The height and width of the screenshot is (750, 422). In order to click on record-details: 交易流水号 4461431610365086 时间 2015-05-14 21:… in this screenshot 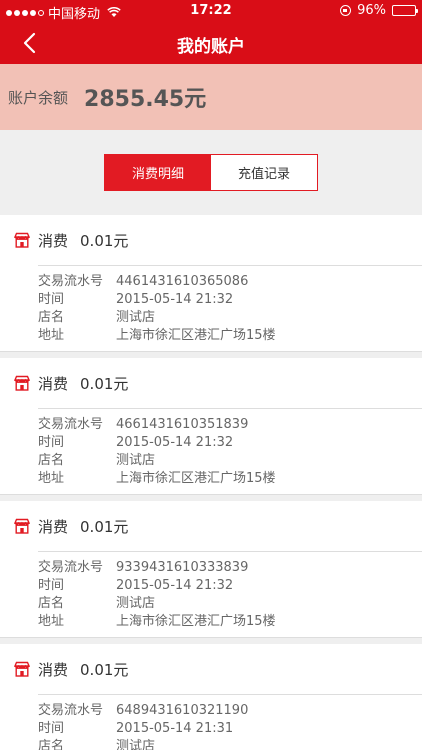, I will do `click(225, 309)`.